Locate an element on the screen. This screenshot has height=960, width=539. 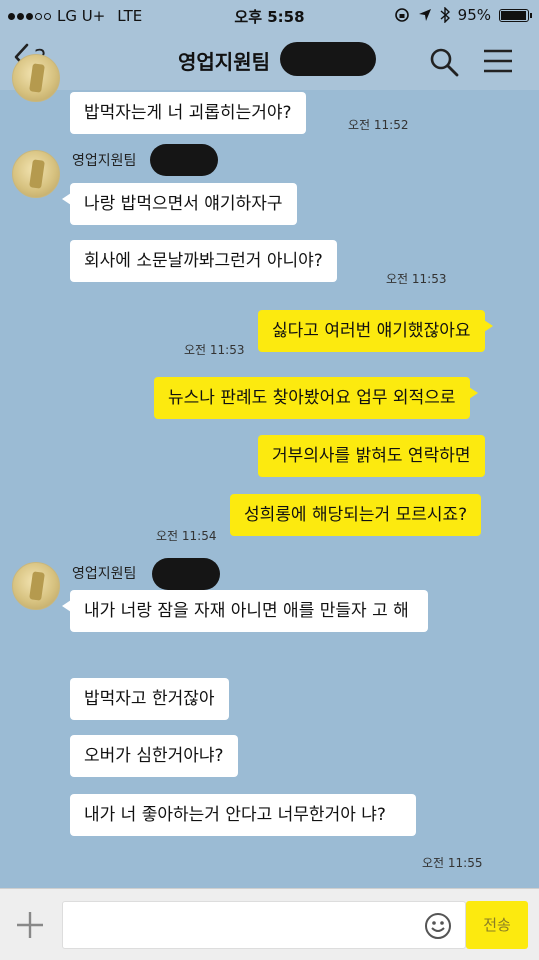
status-bar-right: 95% is located at coordinates (463, 15).